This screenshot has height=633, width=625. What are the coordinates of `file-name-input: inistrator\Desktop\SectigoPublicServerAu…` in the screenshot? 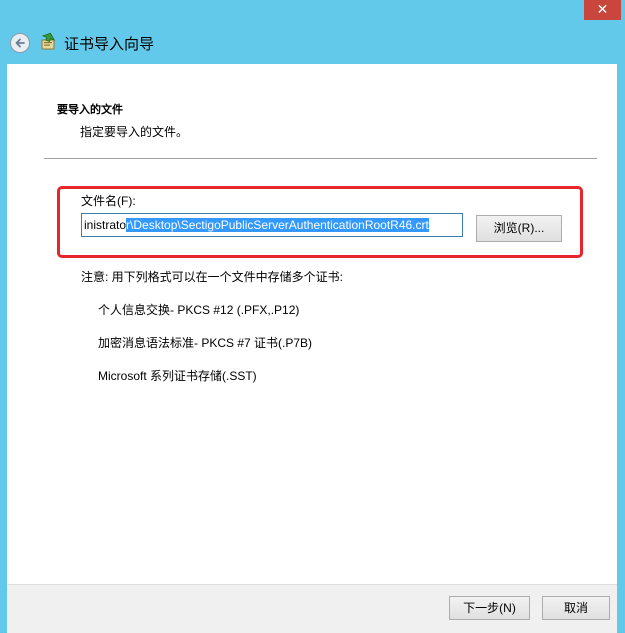 It's located at (272, 225).